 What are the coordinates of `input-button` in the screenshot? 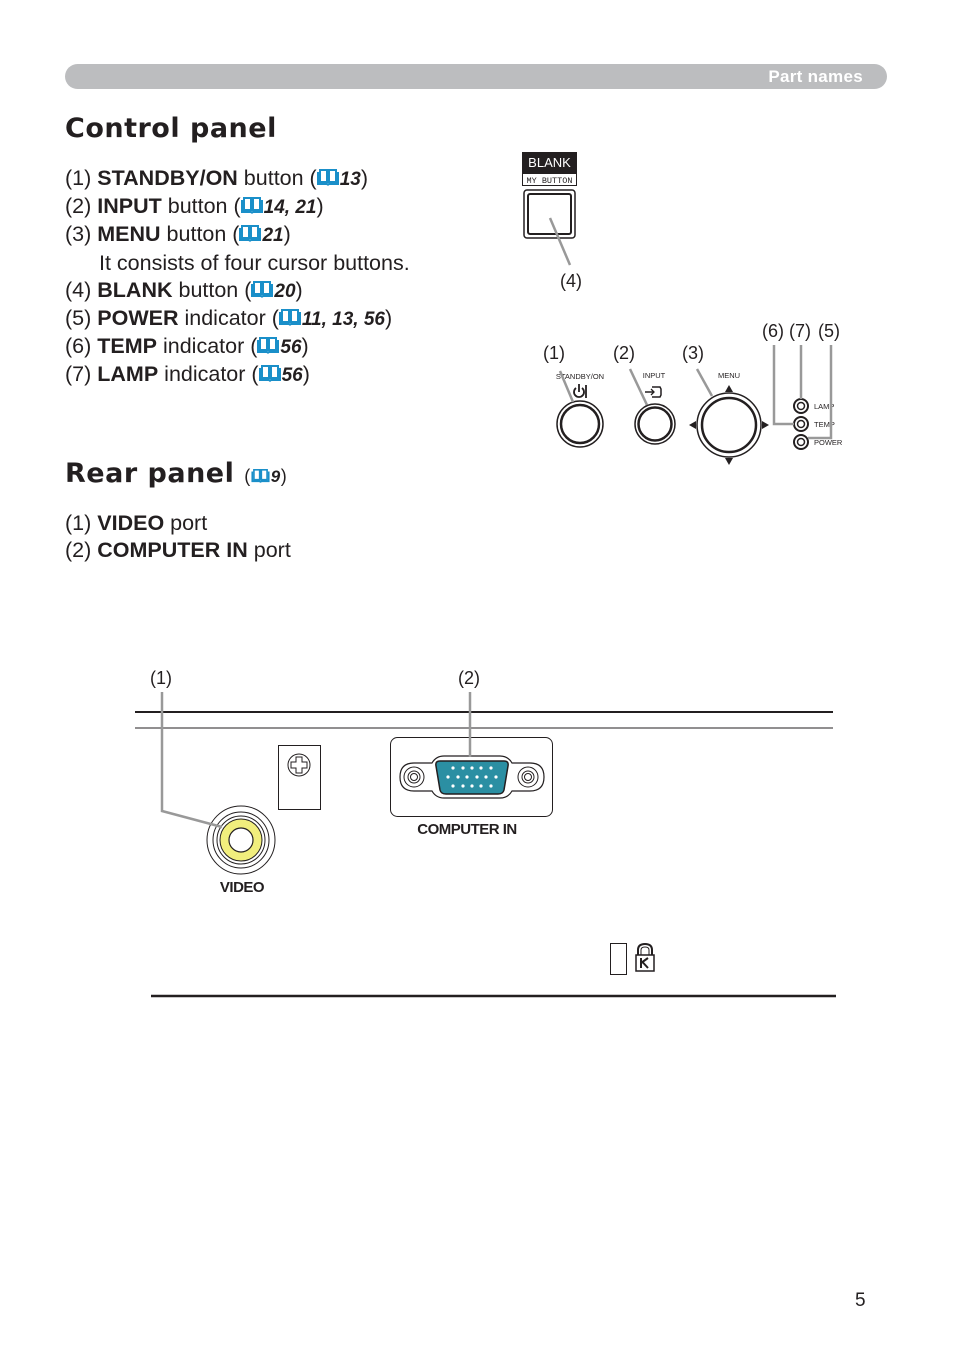 It's located at (655, 424).